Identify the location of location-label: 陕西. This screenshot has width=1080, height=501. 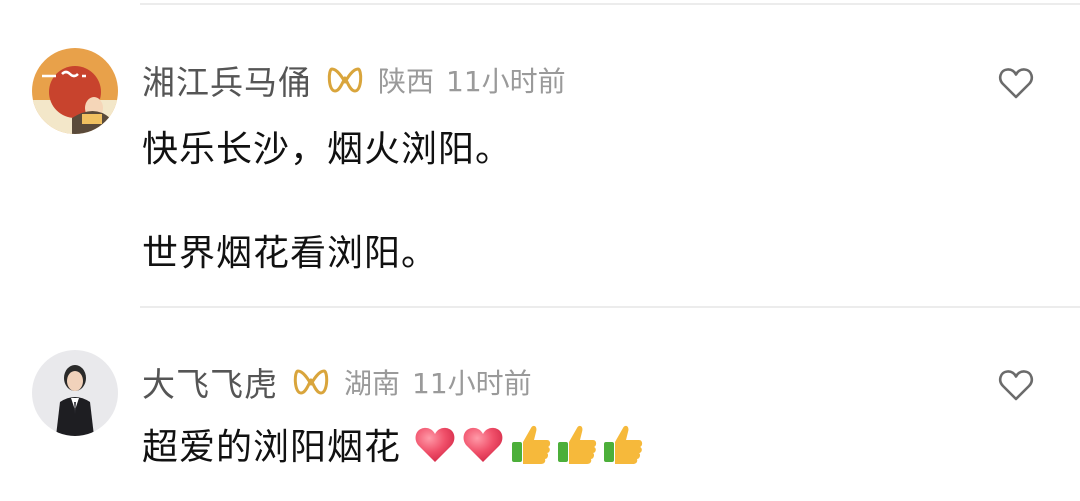
(406, 81).